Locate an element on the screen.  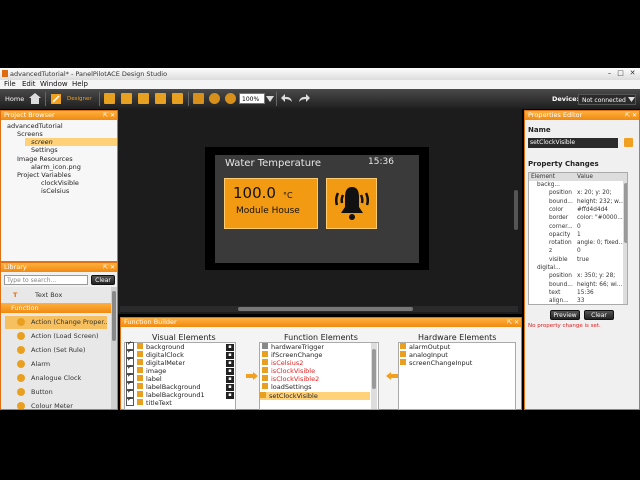
hardware-element-row: alarmOutput is located at coordinates (425, 347).